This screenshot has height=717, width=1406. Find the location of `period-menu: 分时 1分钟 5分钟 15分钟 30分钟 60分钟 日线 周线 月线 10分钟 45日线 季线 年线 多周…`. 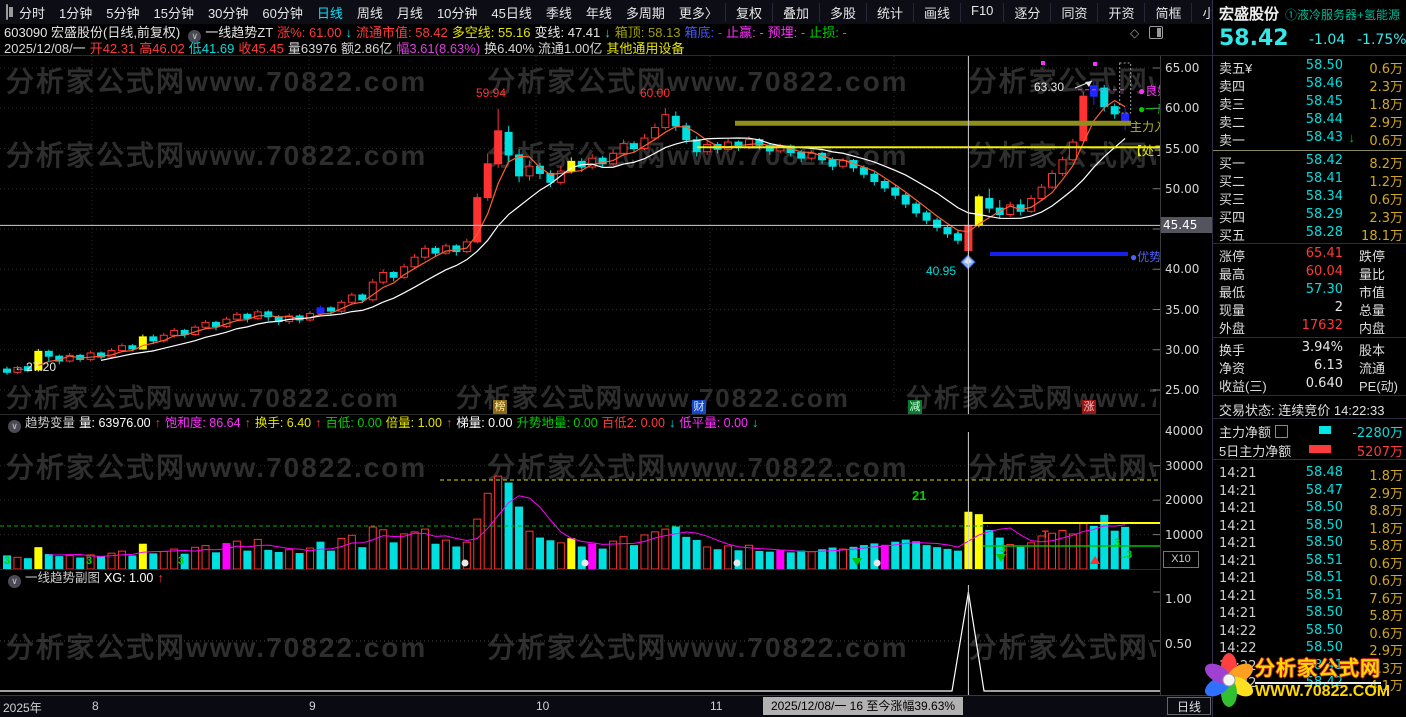

period-menu: 分时 1分钟 5分钟 15分钟 30分钟 60分钟 日线 周线 月线 10分钟 45日线 季线 年线 多周… is located at coordinates (368, 12).